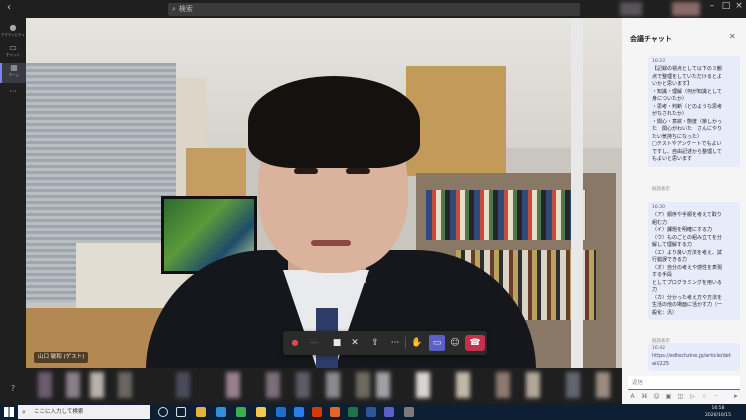 This screenshot has height=420, width=746. What do you see at coordinates (281, 412) in the screenshot?
I see `store-icon` at bounding box center [281, 412].